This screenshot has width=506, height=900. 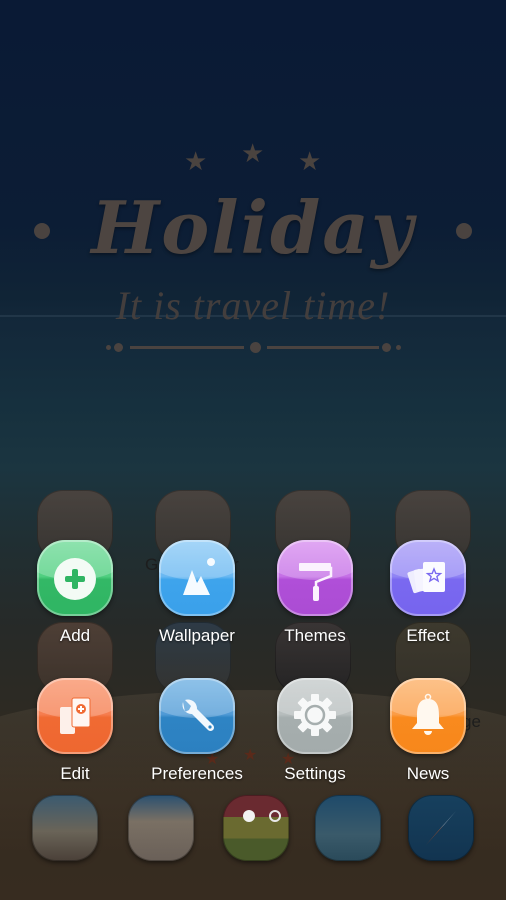 What do you see at coordinates (249, 816) in the screenshot?
I see `page-dot-active` at bounding box center [249, 816].